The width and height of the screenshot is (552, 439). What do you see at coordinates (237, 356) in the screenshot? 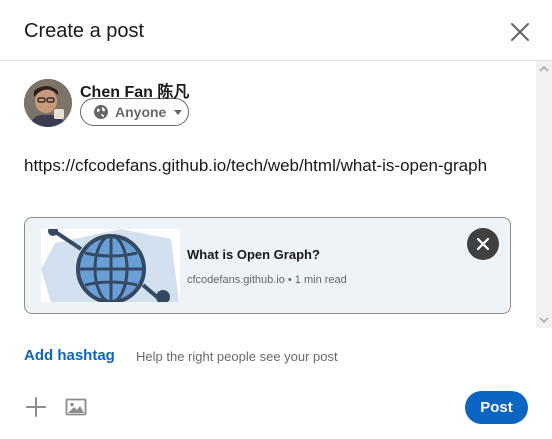
I see `hashtag-hint: Help the right people see your post` at bounding box center [237, 356].